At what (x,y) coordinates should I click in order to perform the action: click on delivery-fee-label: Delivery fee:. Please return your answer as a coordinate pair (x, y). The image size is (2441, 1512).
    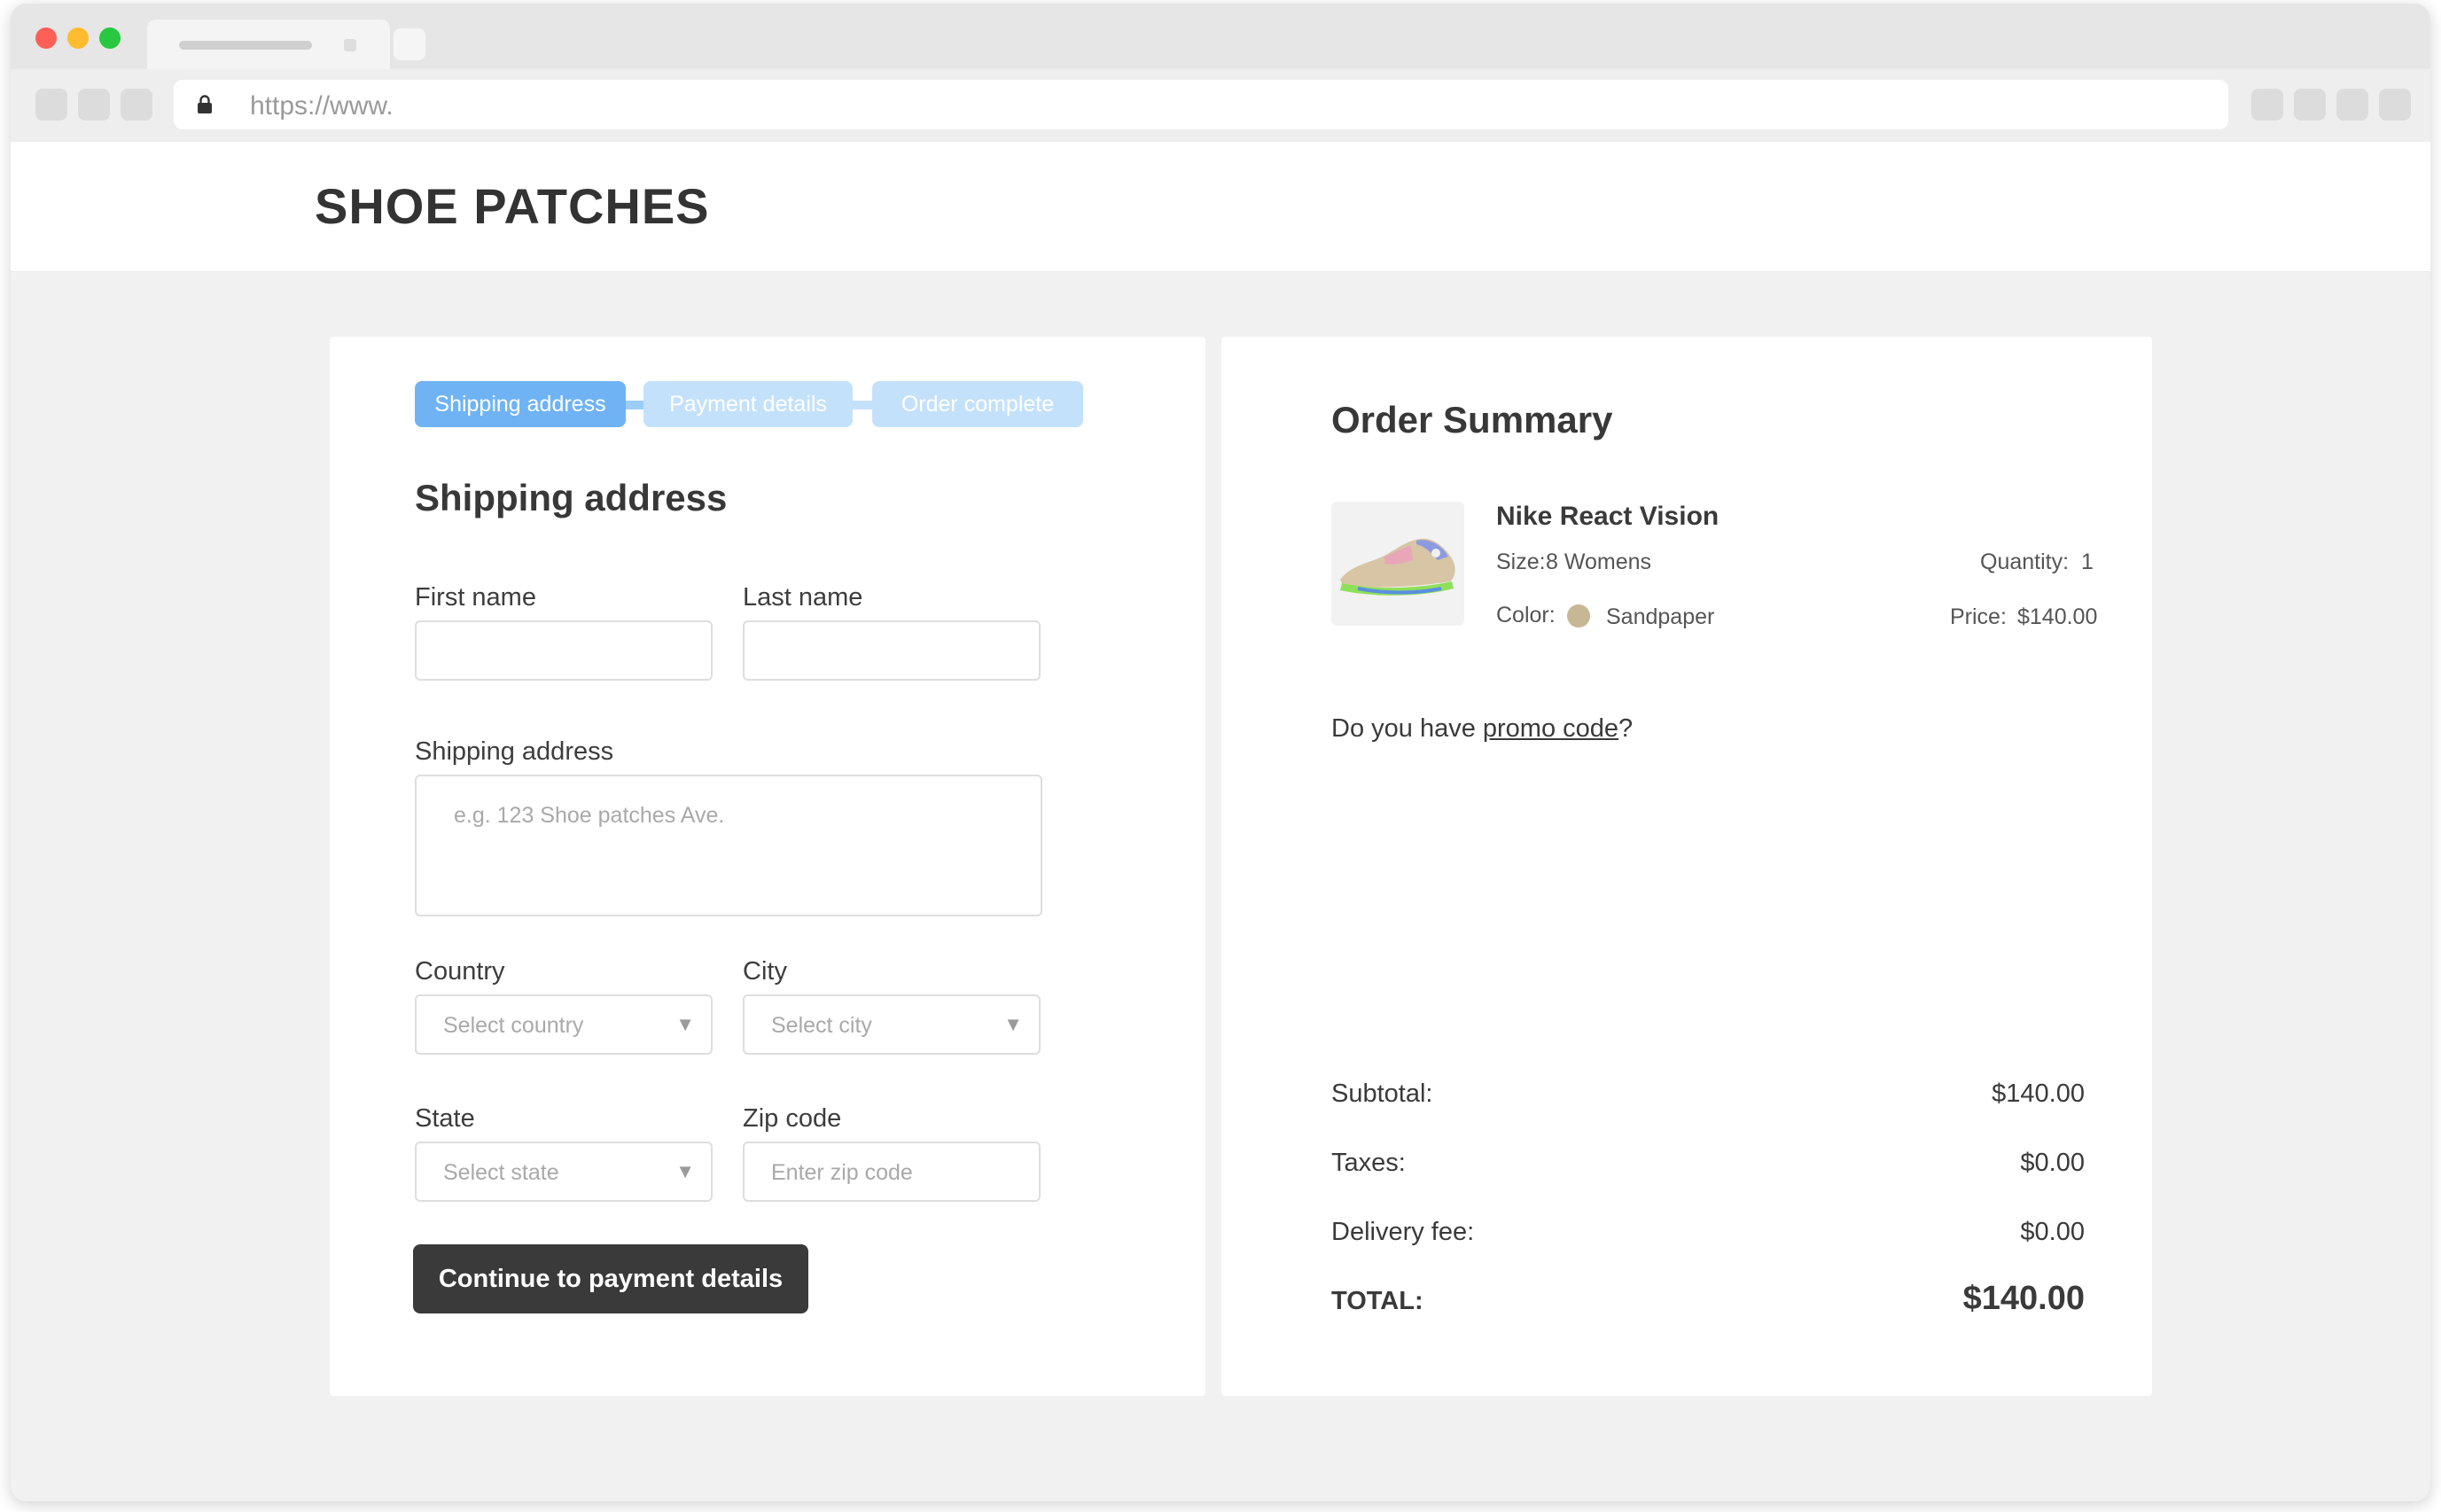
    Looking at the image, I should click on (1403, 1232).